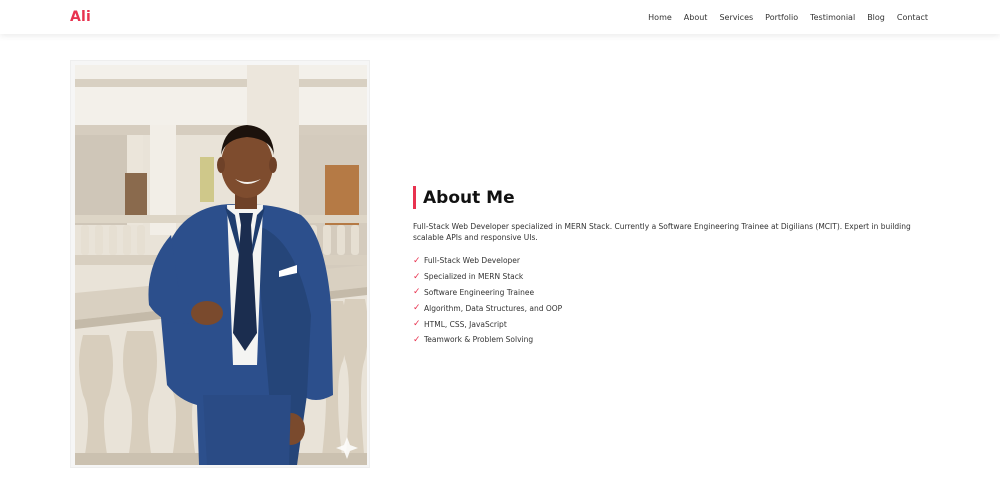  I want to click on nav-link-home: Home, so click(660, 17).